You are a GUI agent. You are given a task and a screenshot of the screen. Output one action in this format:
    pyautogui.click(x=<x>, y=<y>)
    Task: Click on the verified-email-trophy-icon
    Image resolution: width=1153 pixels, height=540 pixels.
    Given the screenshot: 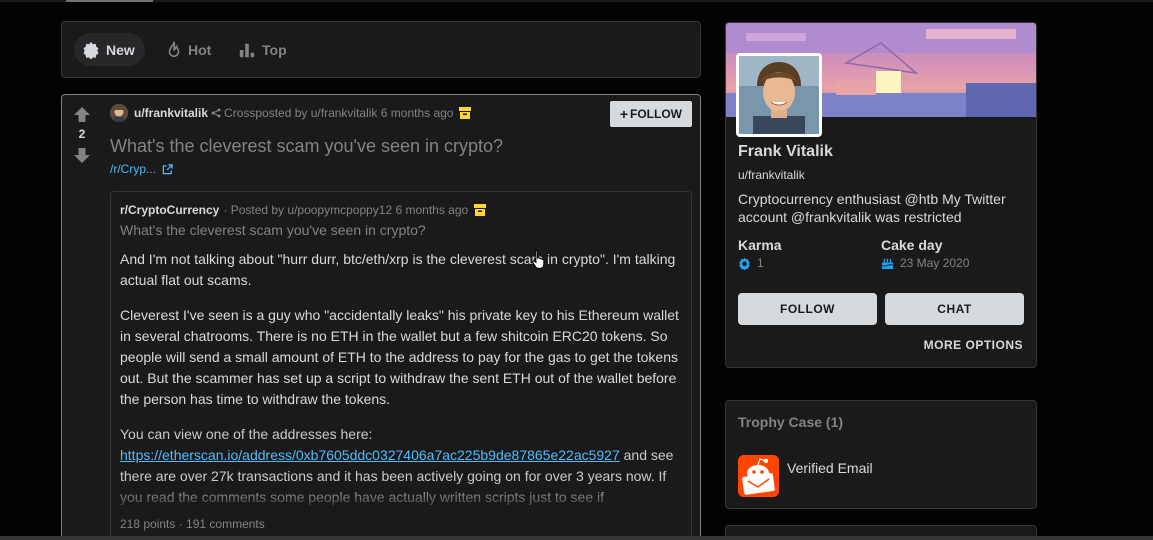 What is the action you would take?
    pyautogui.click(x=758, y=476)
    